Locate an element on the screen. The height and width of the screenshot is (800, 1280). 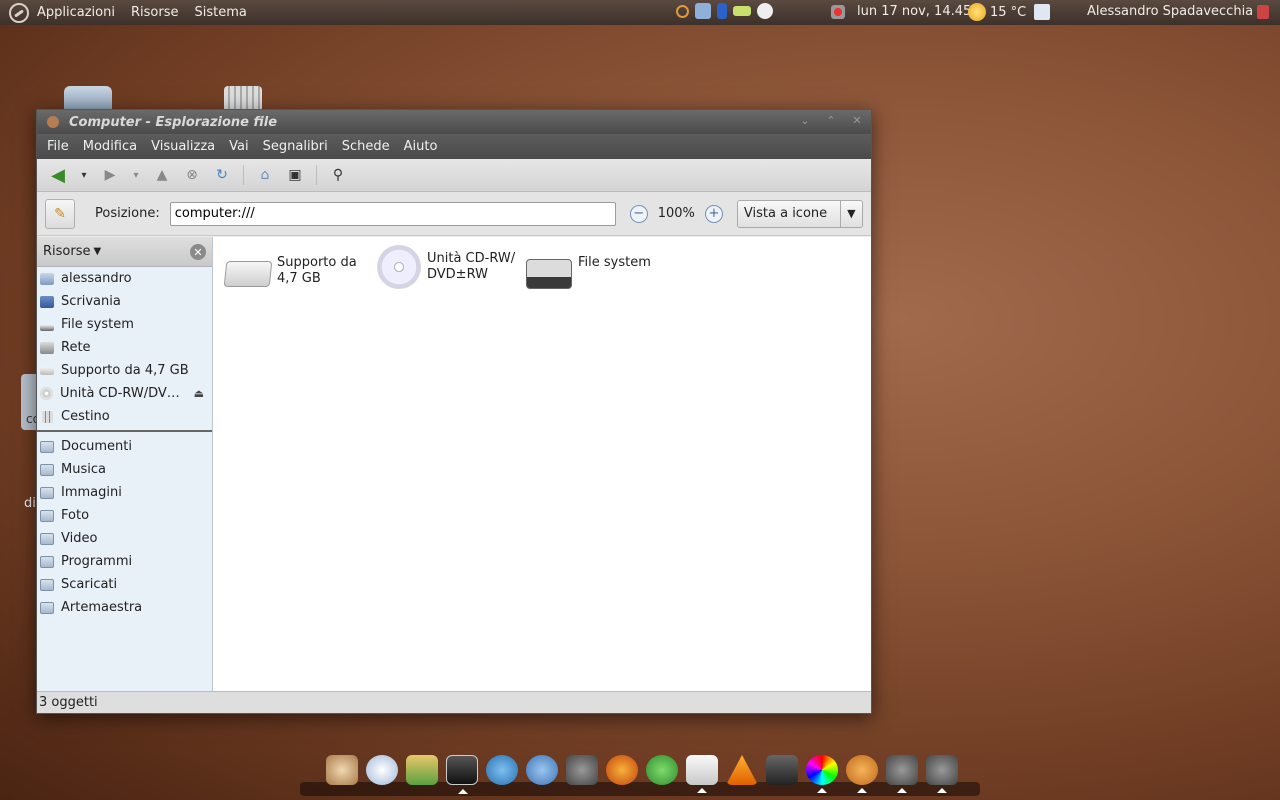
sidebar-item-foto: Foto is located at coordinates (124, 515).